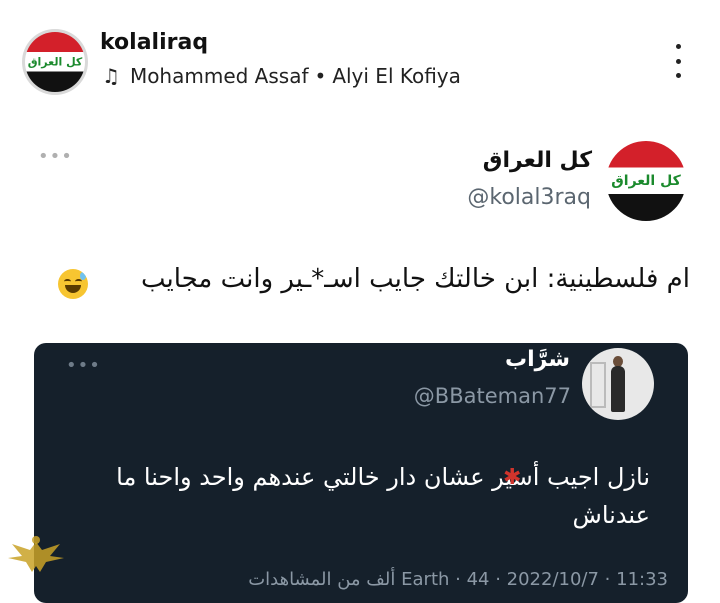  Describe the element at coordinates (396, 76) in the screenshot. I see `music-song: Alyi El Kofiya` at that location.